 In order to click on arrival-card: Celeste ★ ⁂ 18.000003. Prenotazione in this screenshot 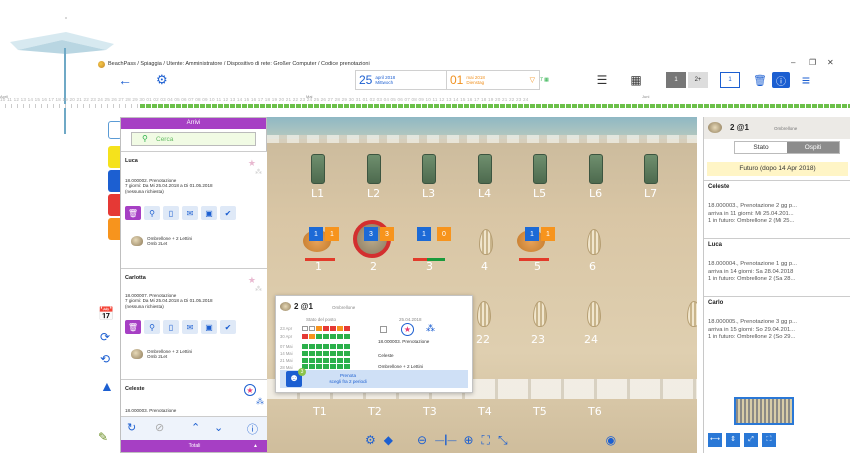, I will do `click(194, 399)`.